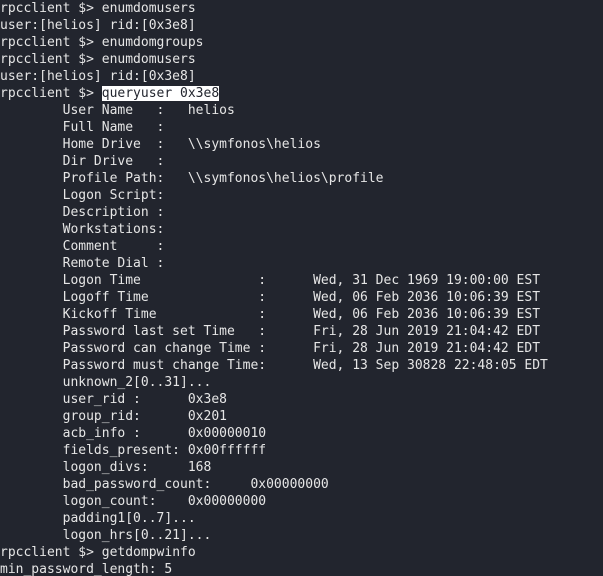 The height and width of the screenshot is (576, 603). I want to click on terminal-output-line: min_password_length: 5, so click(301, 568).